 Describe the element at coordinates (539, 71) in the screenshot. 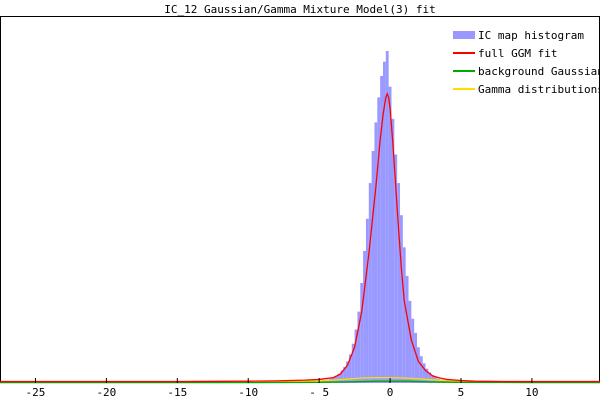

I see `legend-label: background Gaussian` at that location.